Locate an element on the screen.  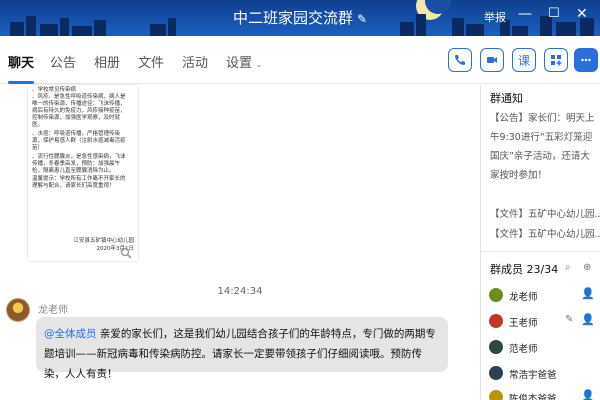
window-title: 中二班家园交流群 ✎ is located at coordinates (300, 17).